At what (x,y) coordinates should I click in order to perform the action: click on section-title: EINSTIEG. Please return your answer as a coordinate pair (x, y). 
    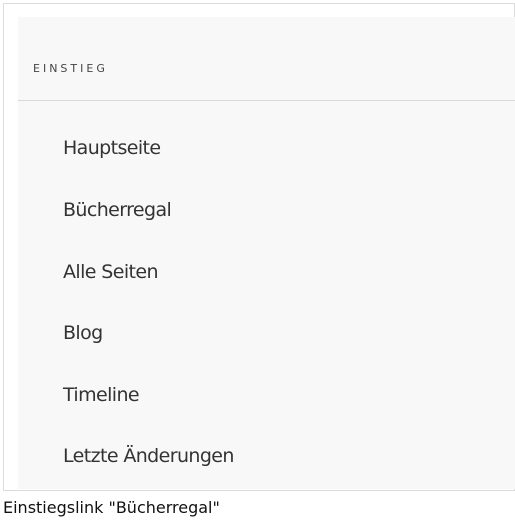
    Looking at the image, I should click on (70, 68).